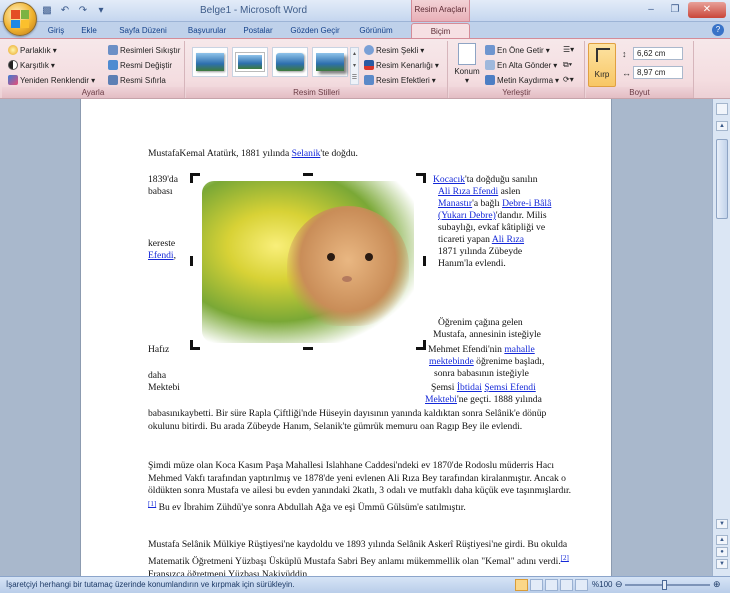  Describe the element at coordinates (421, 261) in the screenshot. I see `crop-handle-right` at that location.